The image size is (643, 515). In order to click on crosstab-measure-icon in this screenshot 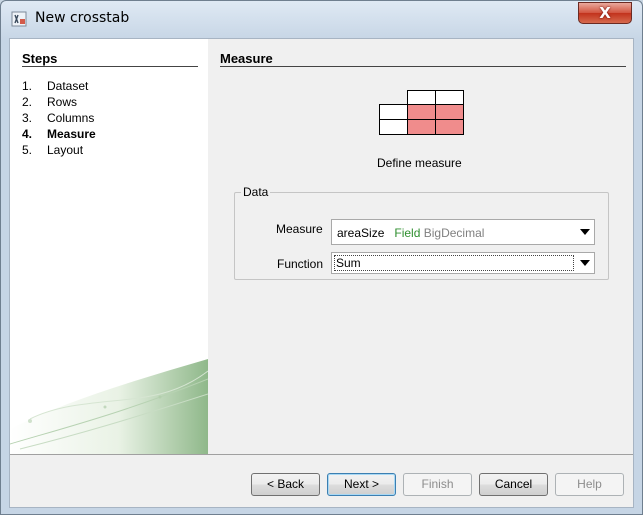, I will do `click(421, 112)`.